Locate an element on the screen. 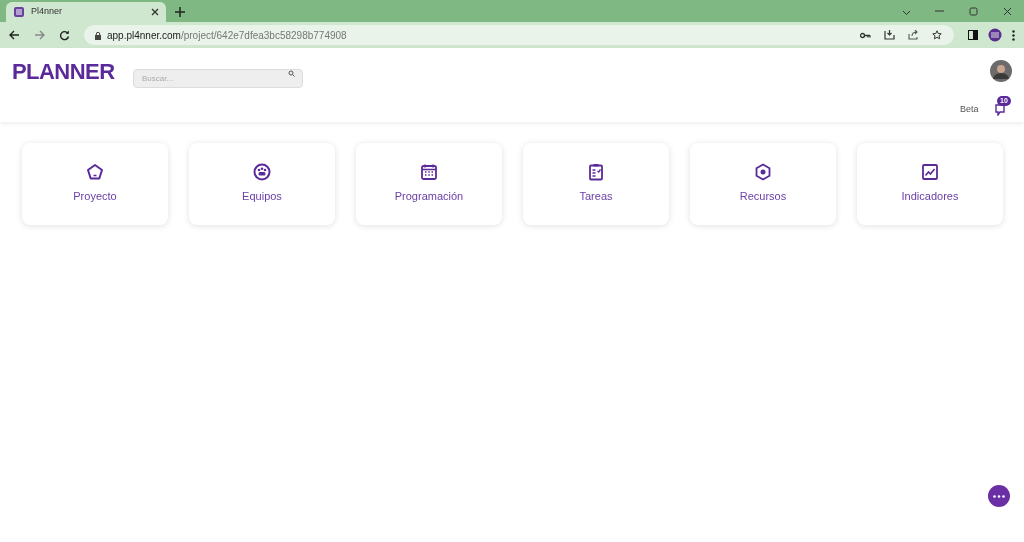 The height and width of the screenshot is (542, 1024). document-icon is located at coordinates (19, 12).